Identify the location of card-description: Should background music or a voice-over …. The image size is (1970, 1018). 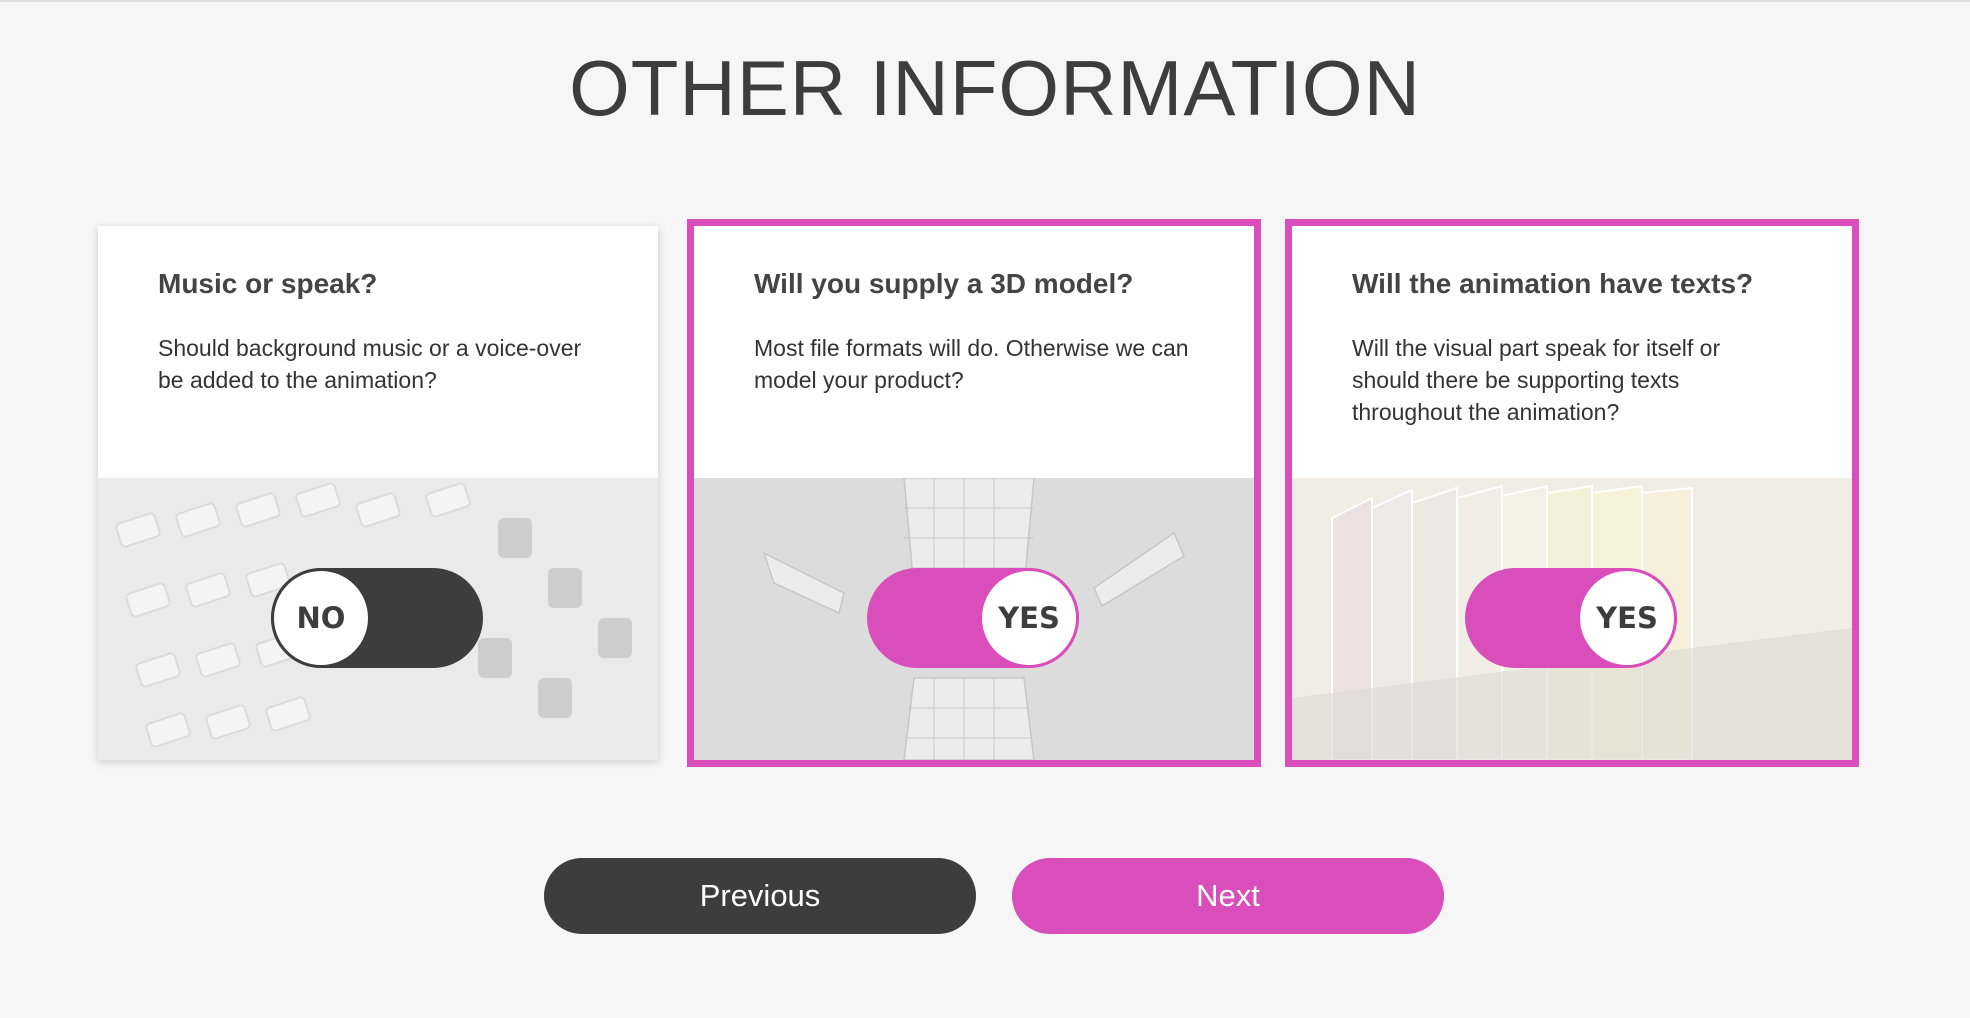
(370, 364).